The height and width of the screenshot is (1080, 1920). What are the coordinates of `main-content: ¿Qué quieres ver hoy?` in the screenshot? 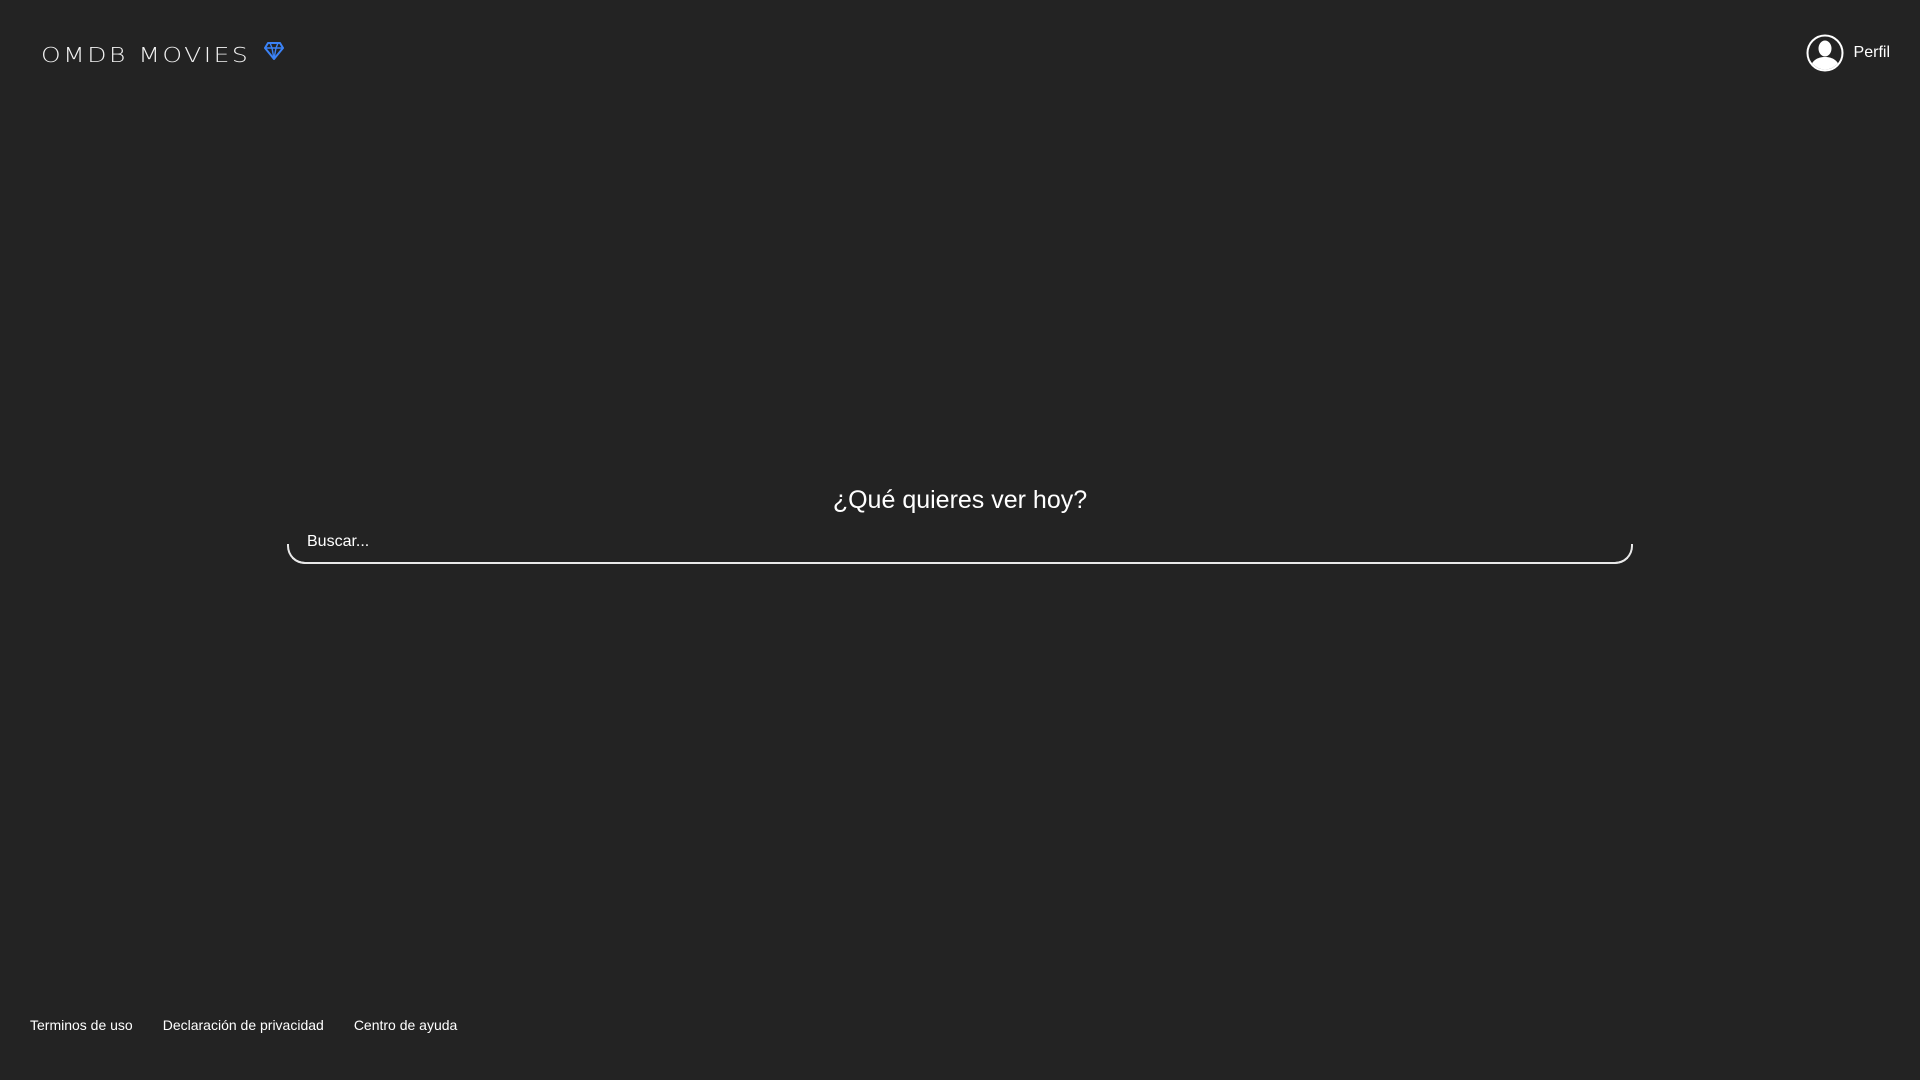 It's located at (960, 524).